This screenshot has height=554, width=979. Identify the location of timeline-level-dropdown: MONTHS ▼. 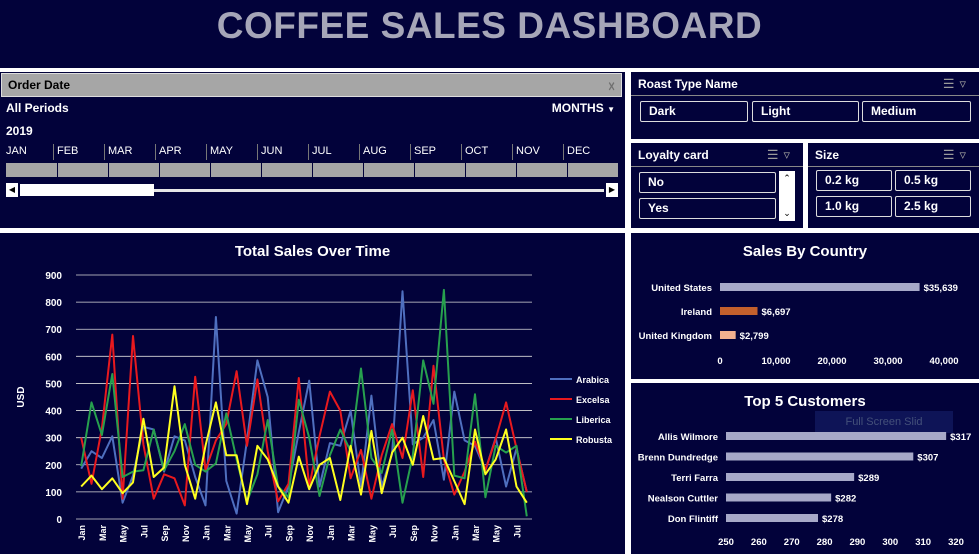
(583, 108).